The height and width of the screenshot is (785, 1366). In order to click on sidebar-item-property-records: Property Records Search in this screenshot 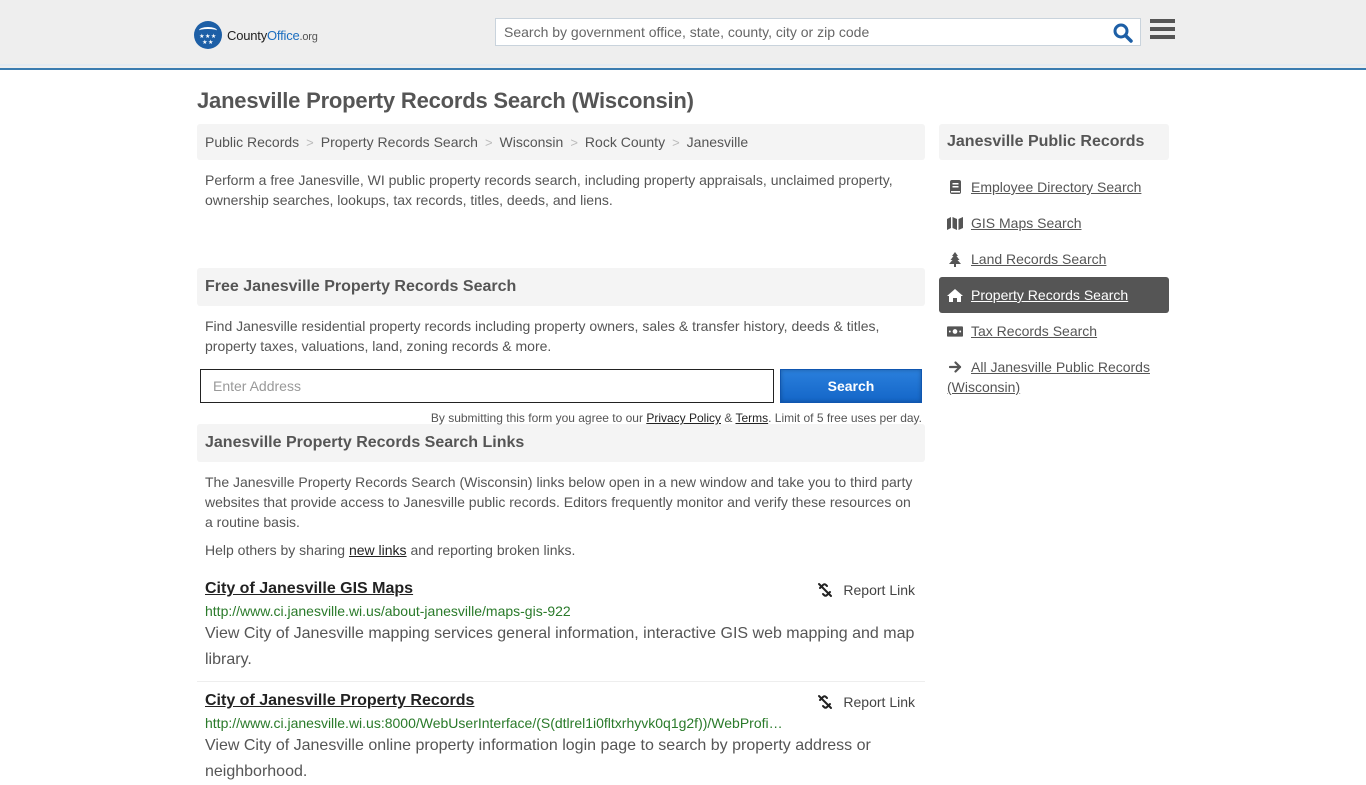, I will do `click(1054, 295)`.